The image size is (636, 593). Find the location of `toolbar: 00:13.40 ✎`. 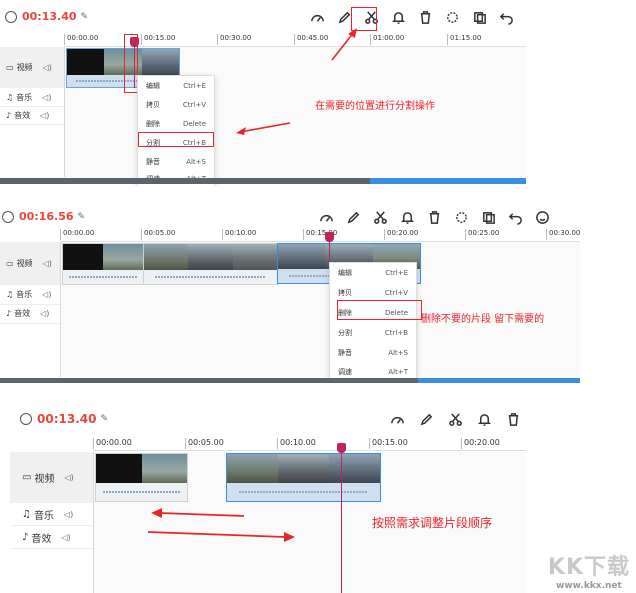

toolbar: 00:13.40 ✎ is located at coordinates (268, 418).